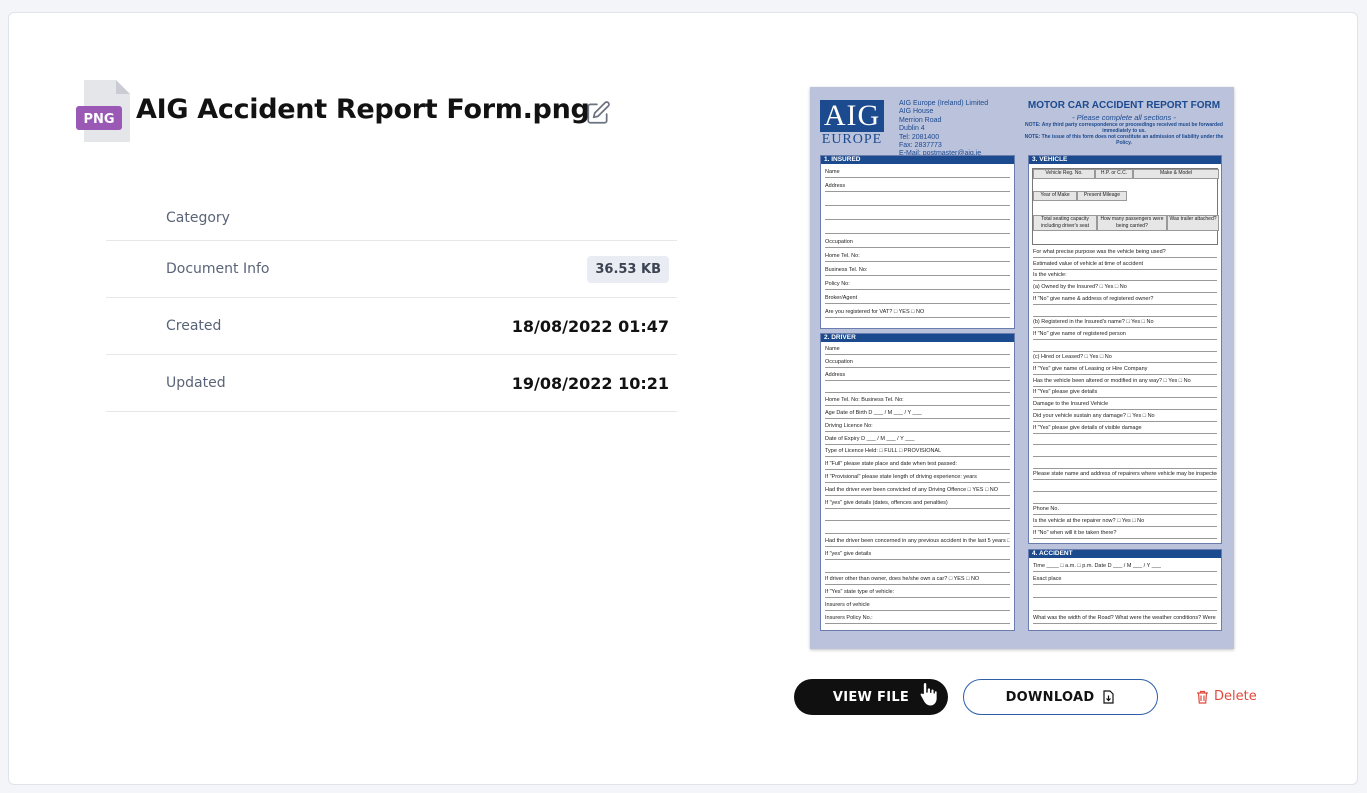 Image resolution: width=1367 pixels, height=793 pixels. I want to click on form-field-line: If "Yes" state type of vehicle:, so click(917, 593).